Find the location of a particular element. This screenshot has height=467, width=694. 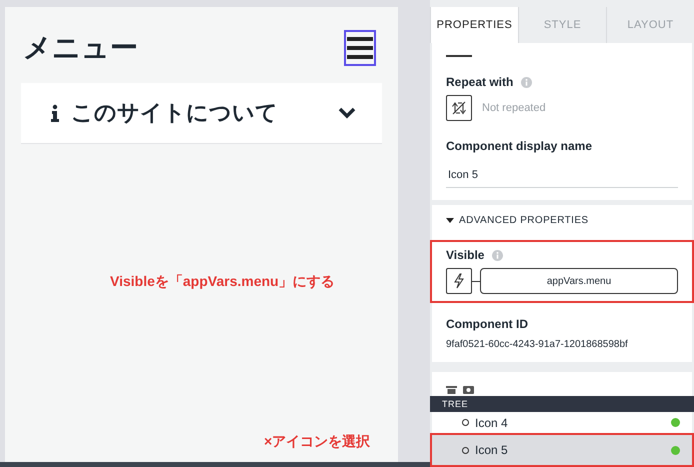

field-label: Component ID is located at coordinates (487, 324).